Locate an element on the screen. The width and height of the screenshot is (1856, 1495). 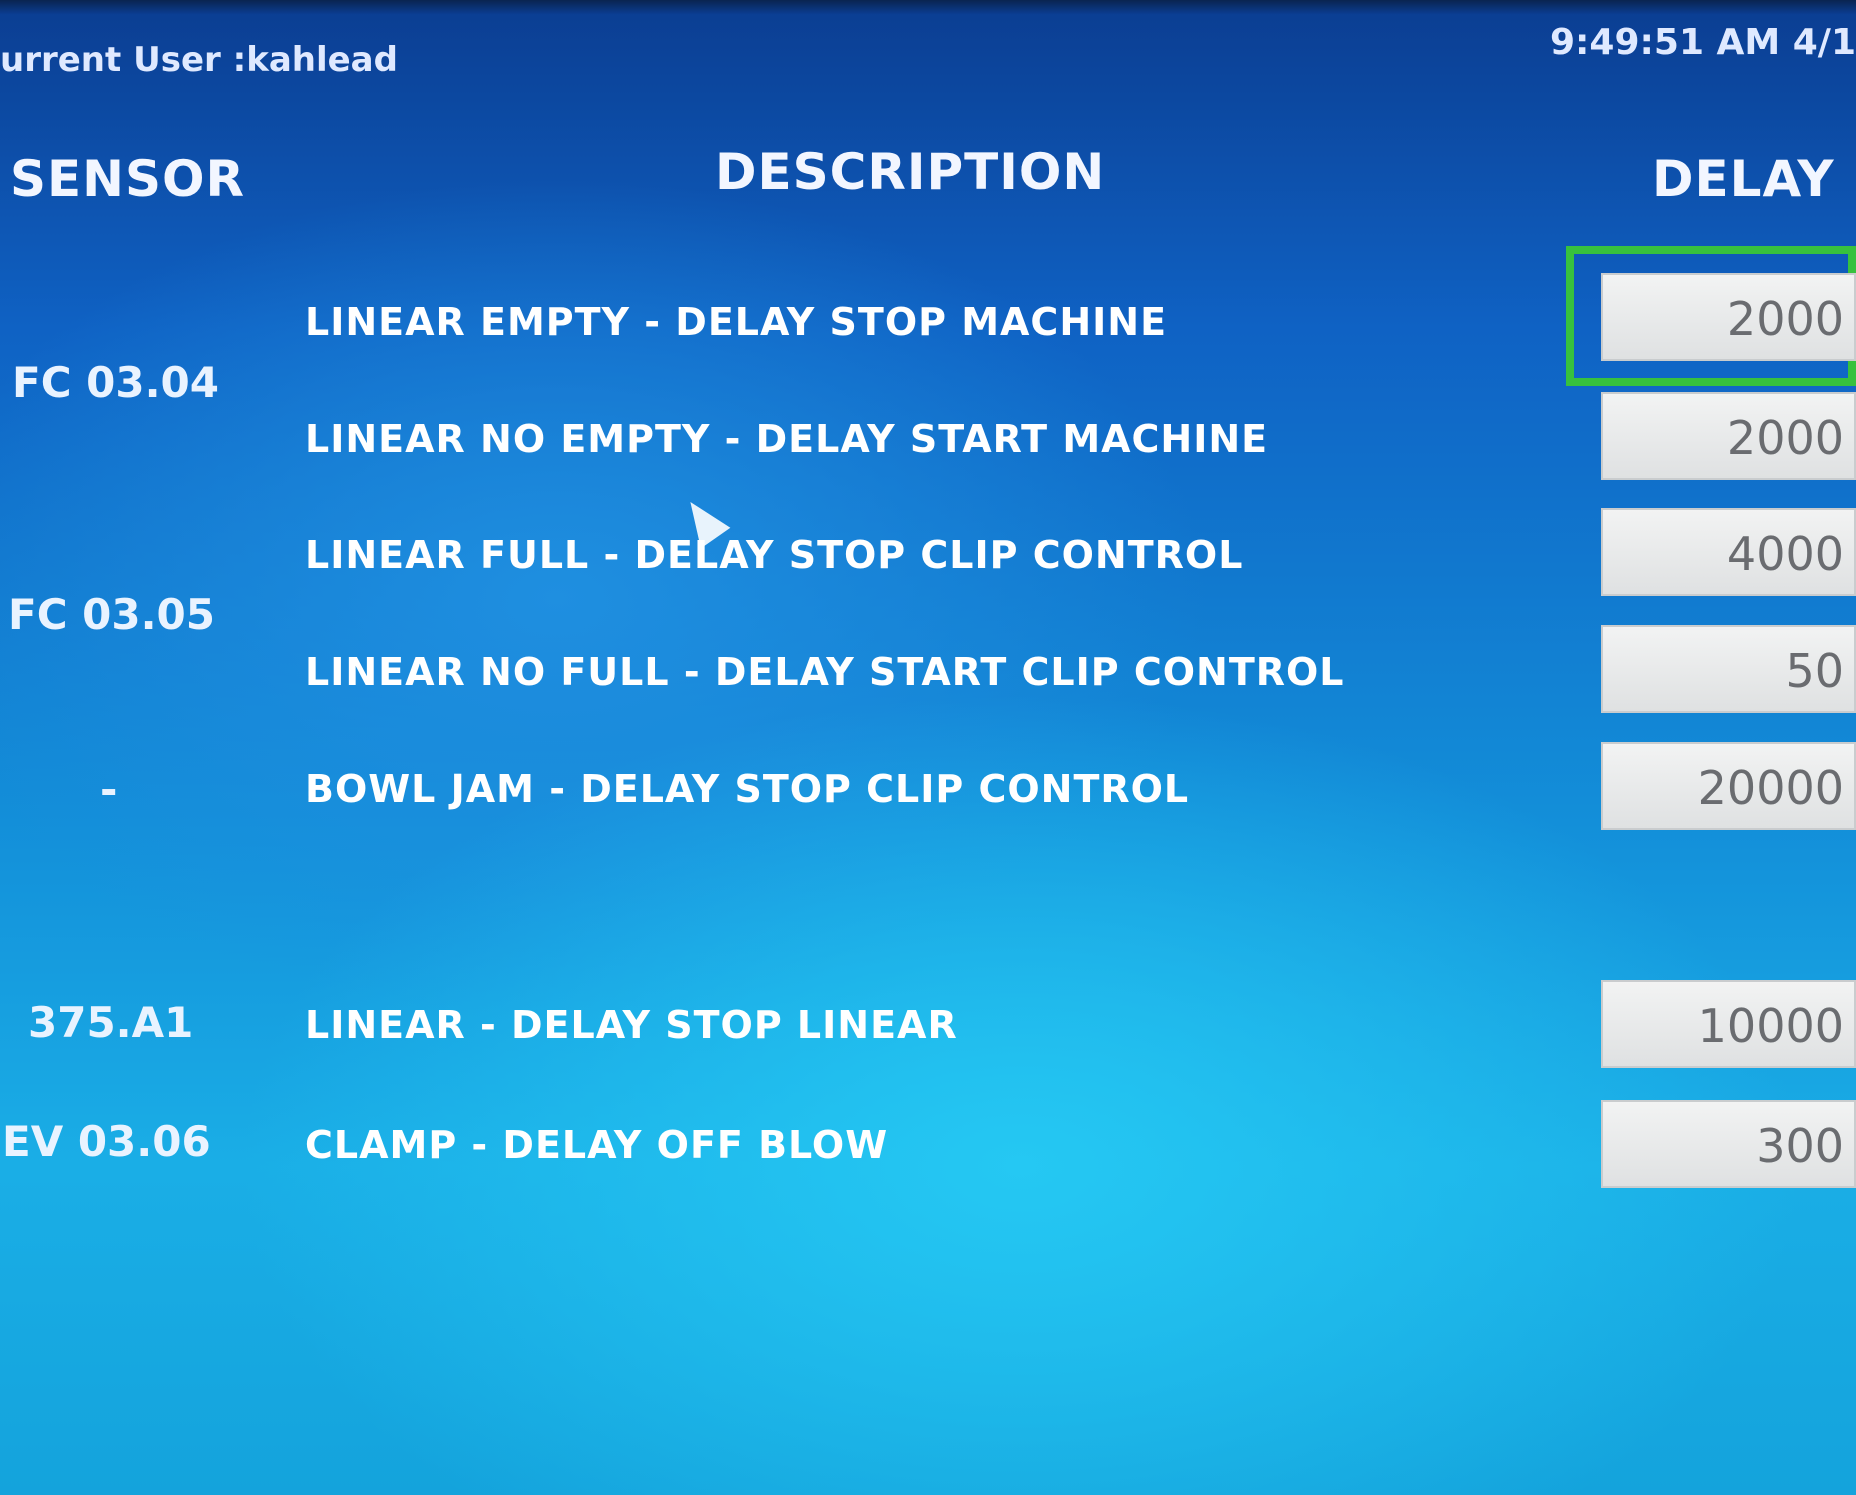
sensor-fc-03-05: FC 03.05 is located at coordinates (111, 614).